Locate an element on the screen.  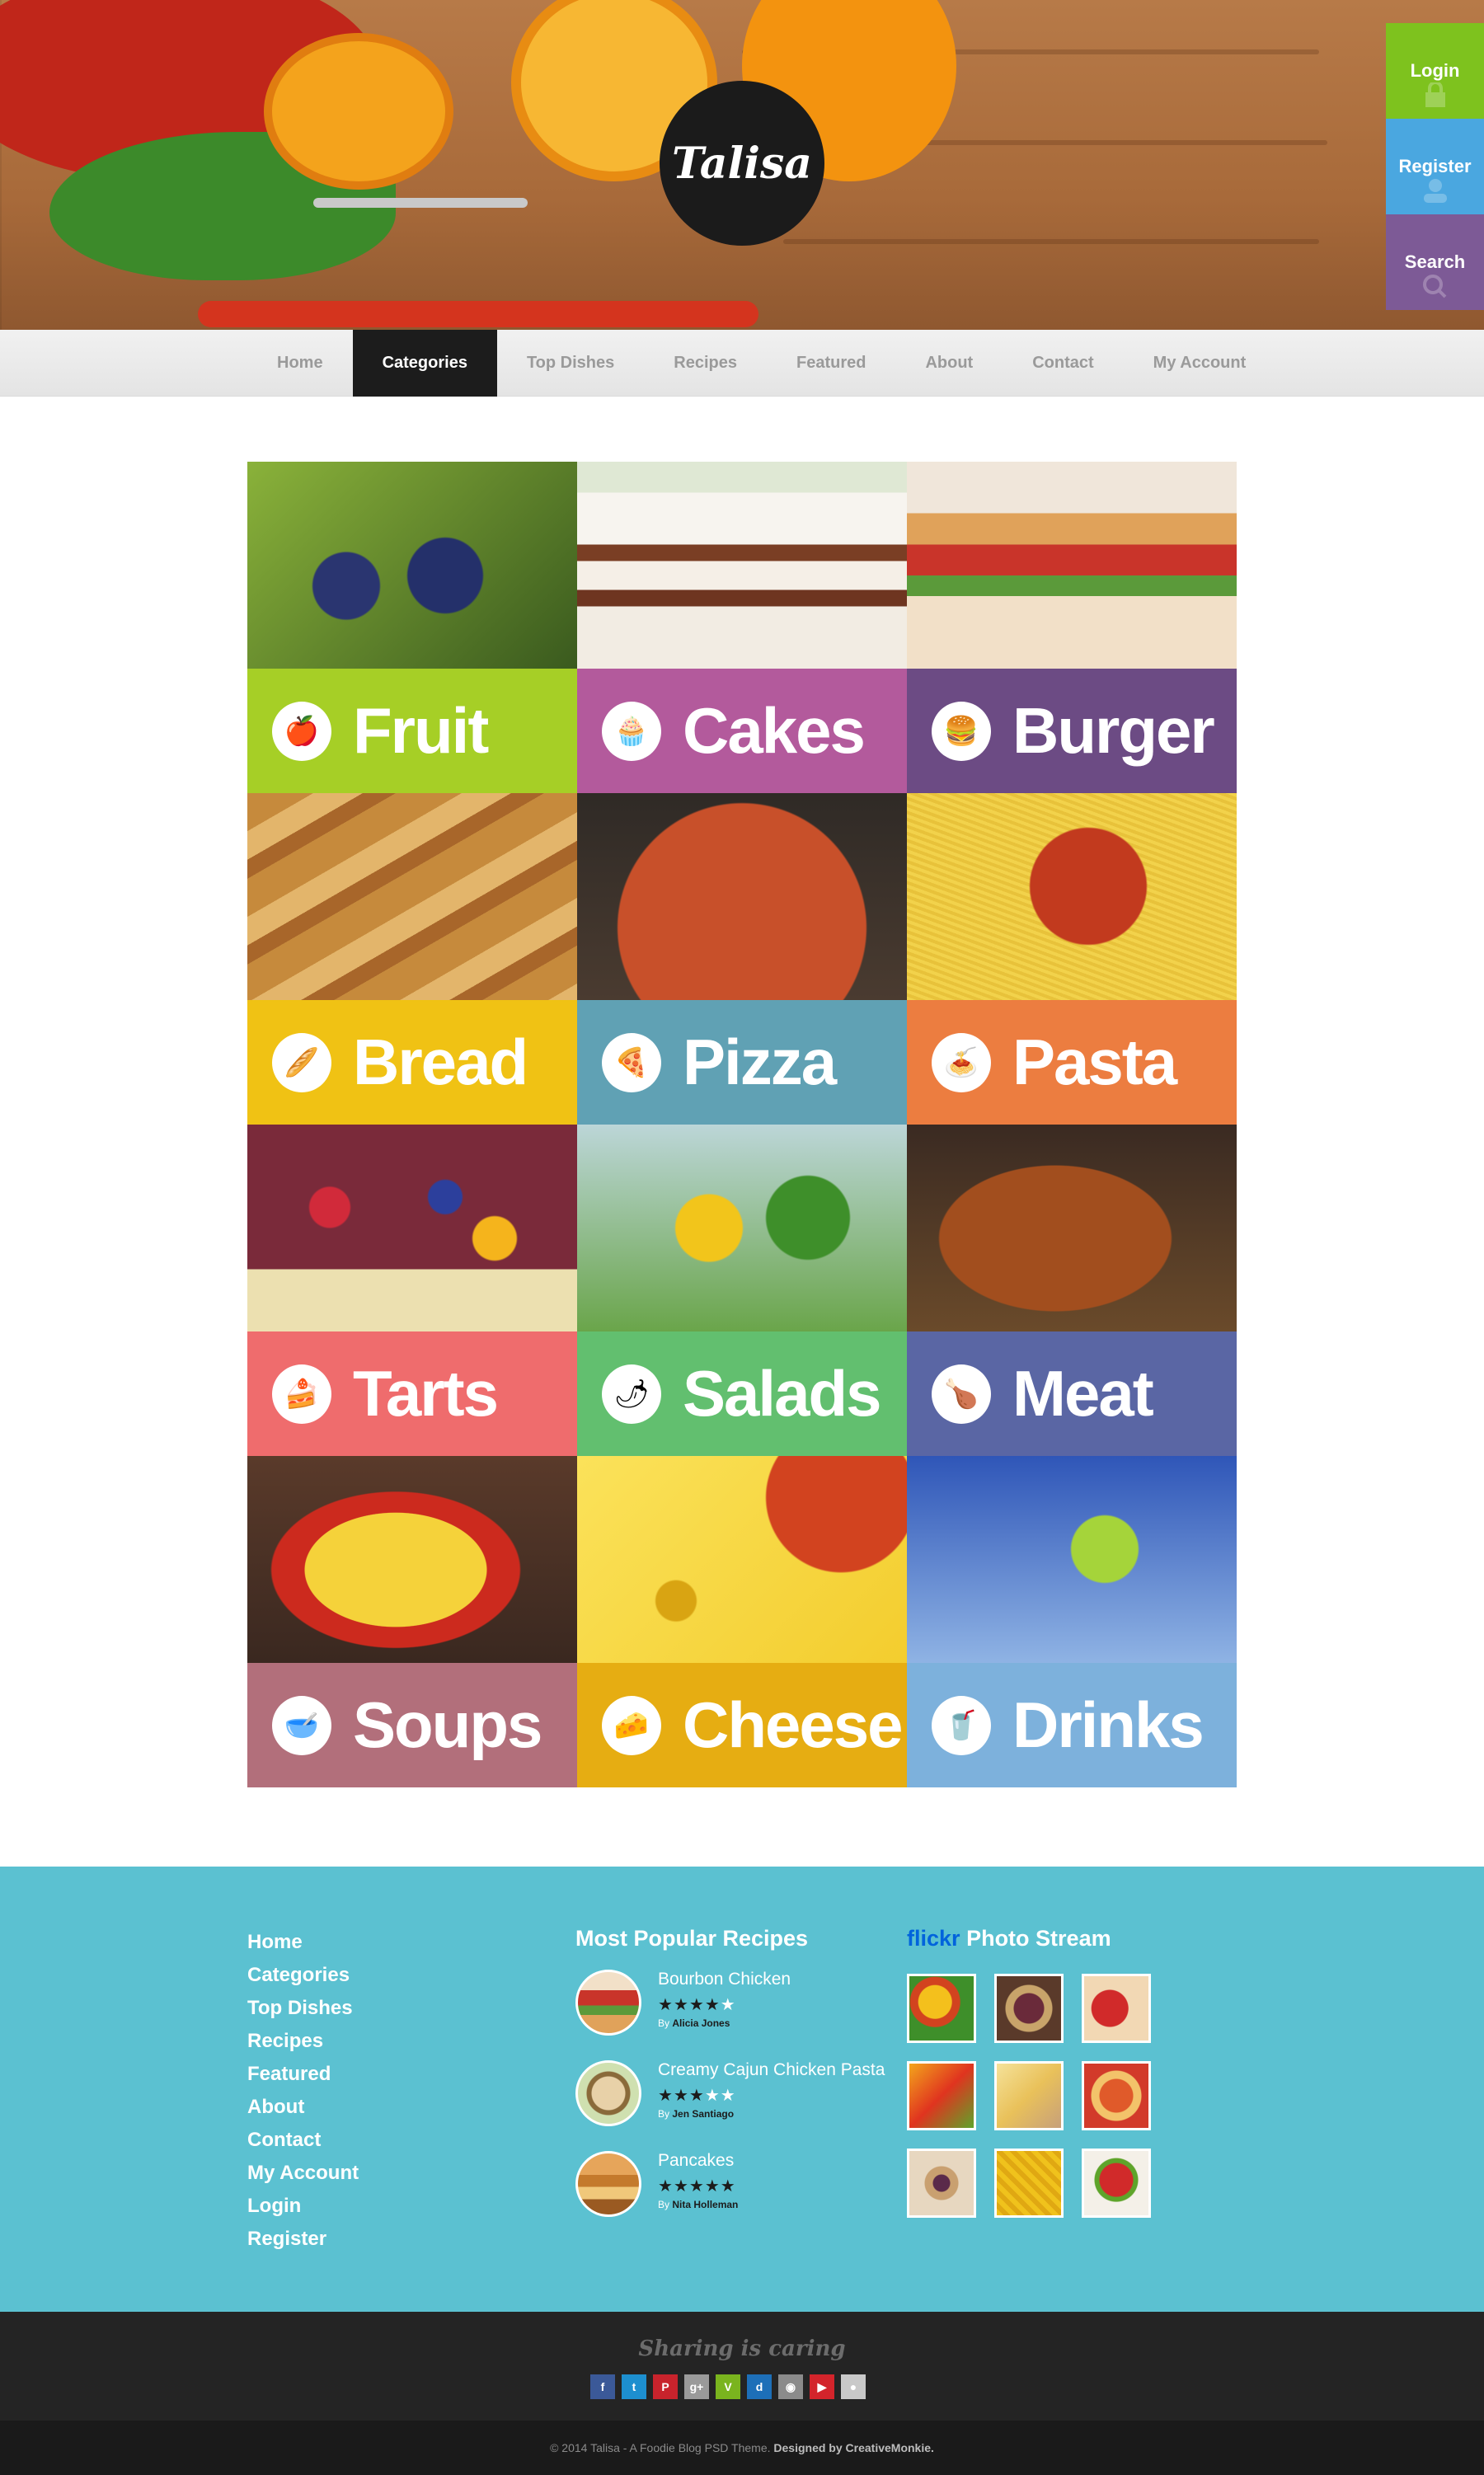
digg-icon: d is located at coordinates (759, 2387).